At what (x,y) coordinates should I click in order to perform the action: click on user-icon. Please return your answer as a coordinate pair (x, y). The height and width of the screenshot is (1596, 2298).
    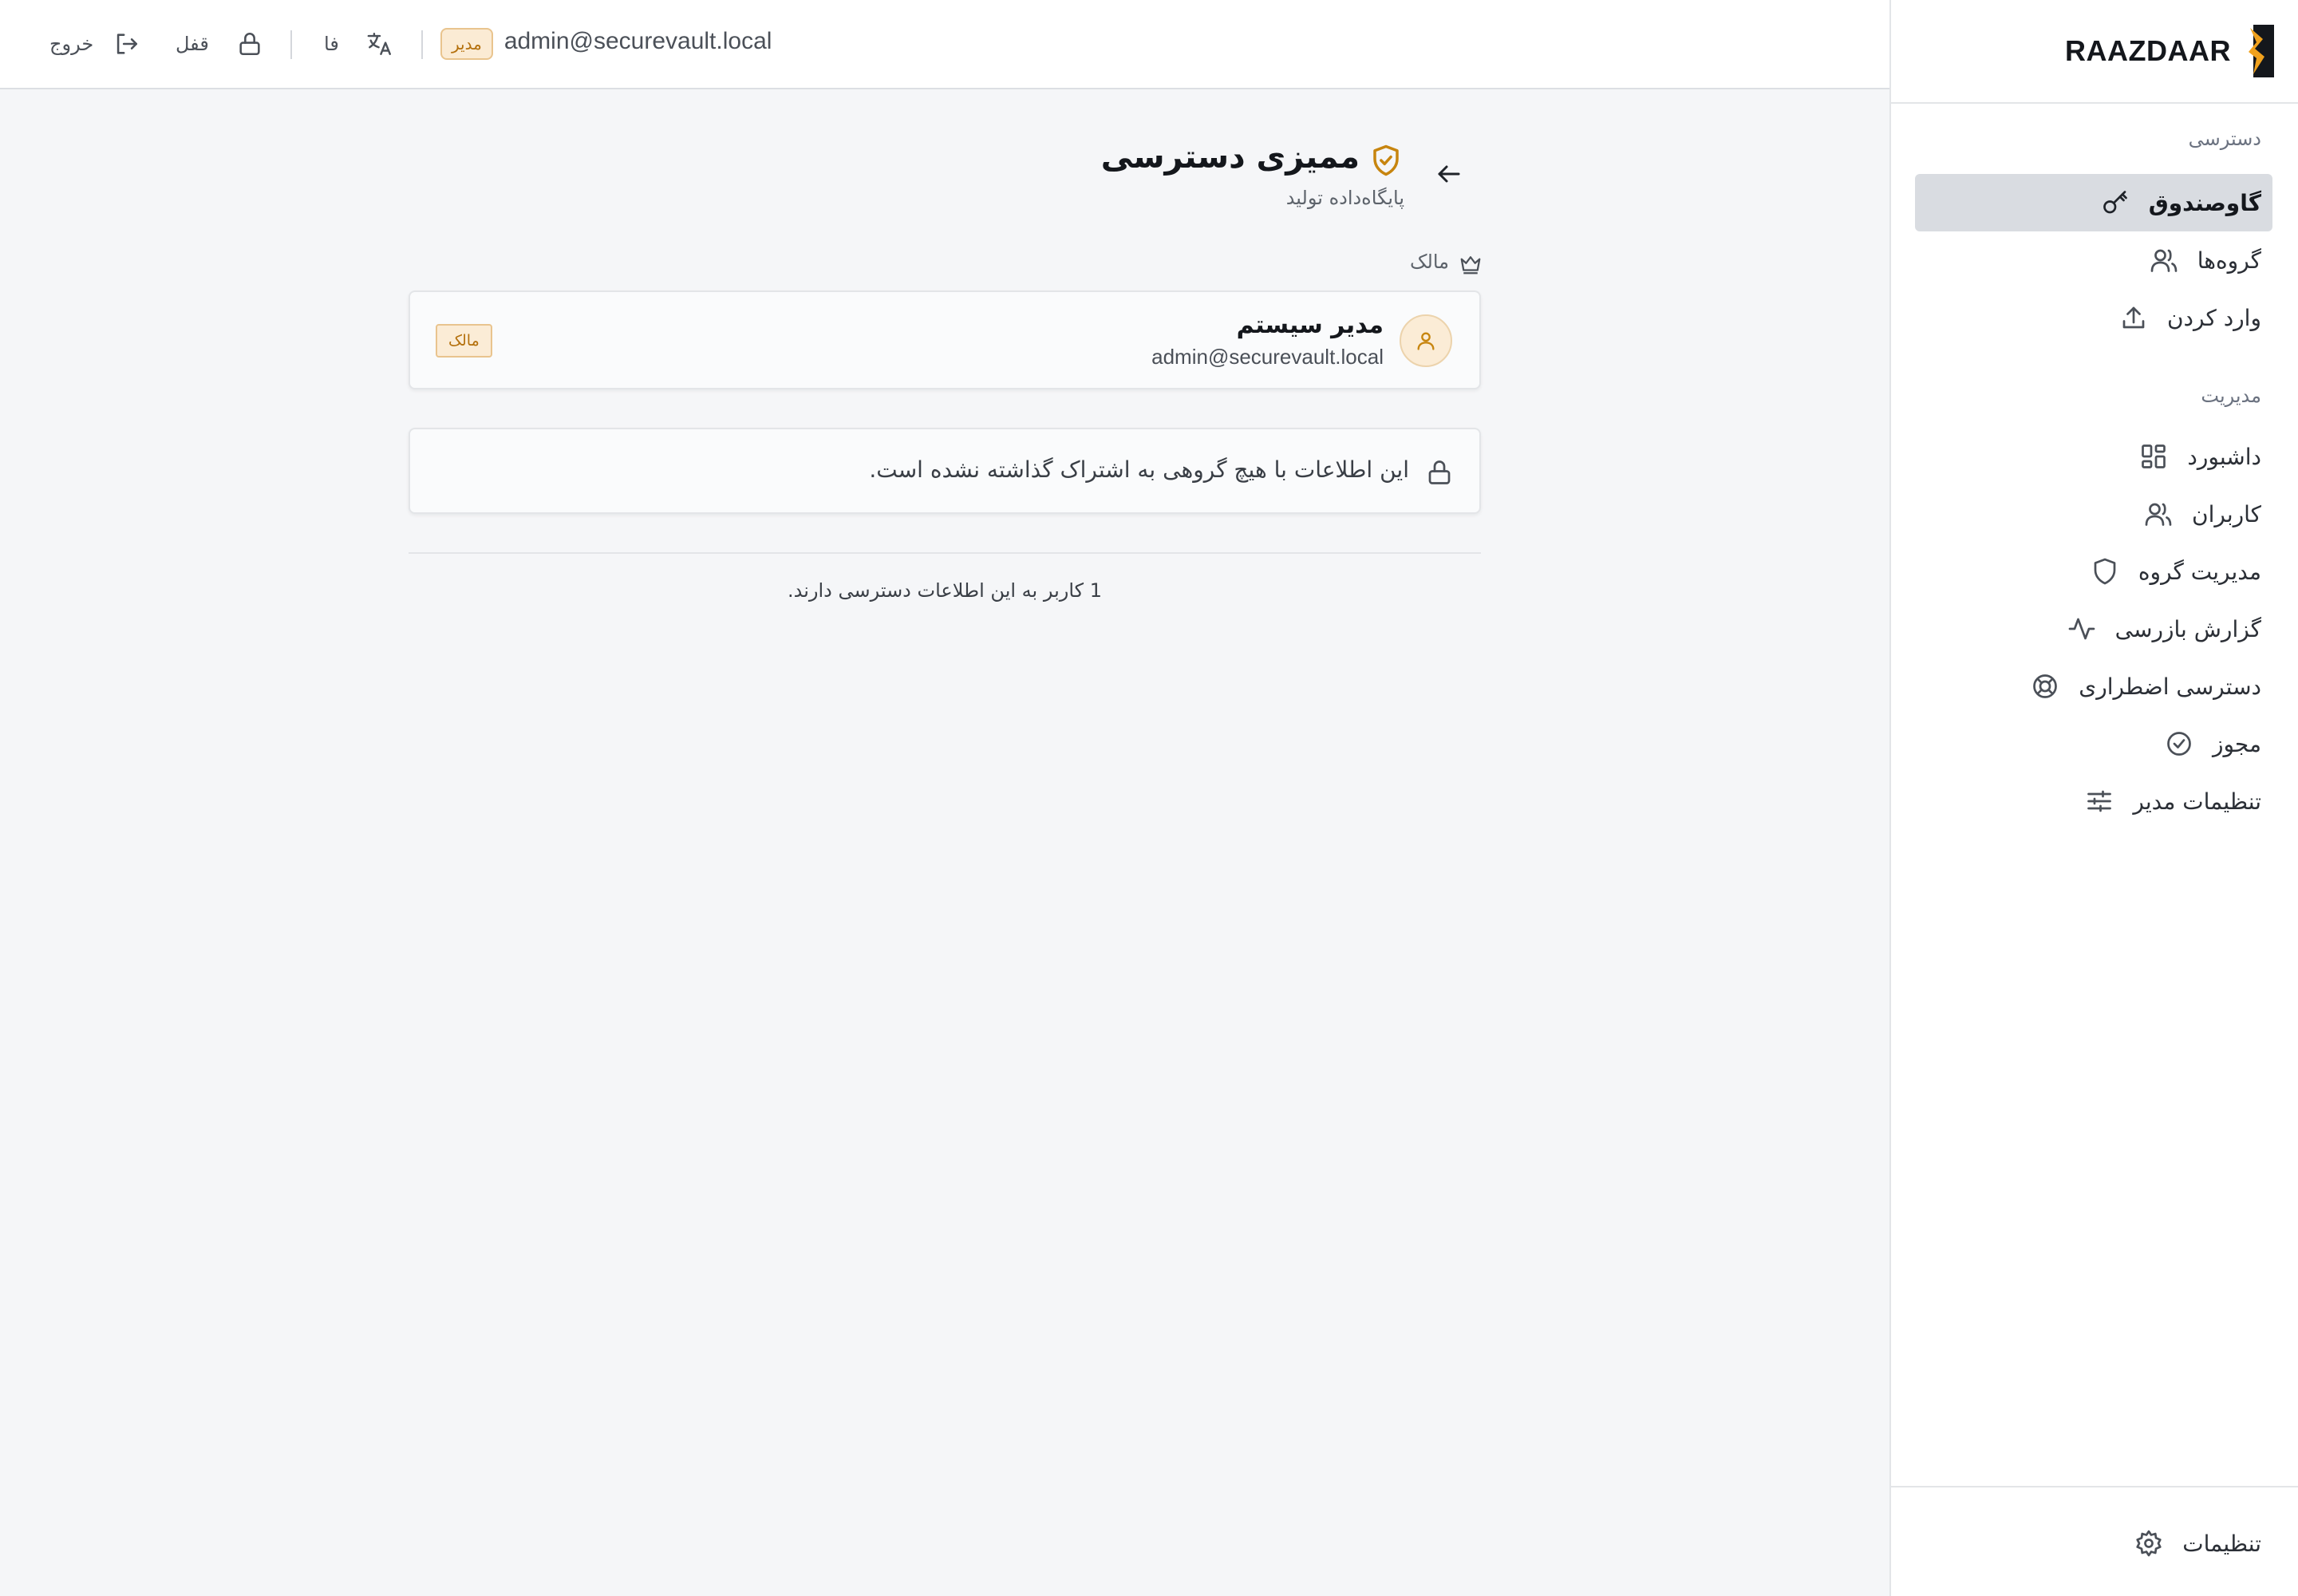
    Looking at the image, I should click on (1426, 341).